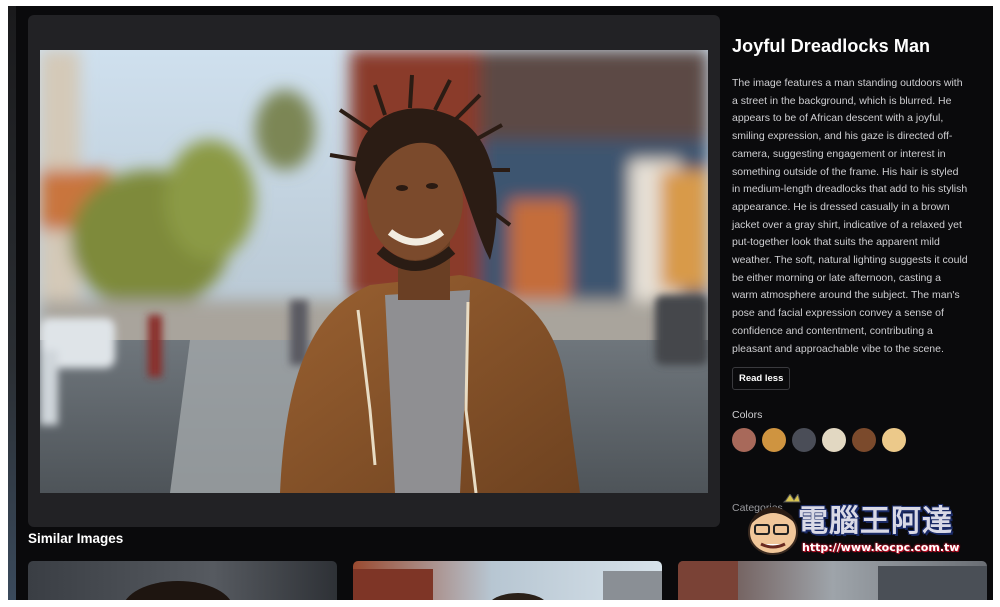 This screenshot has width=1000, height=607. I want to click on watermark-text: 電腦王阿達, so click(875, 521).